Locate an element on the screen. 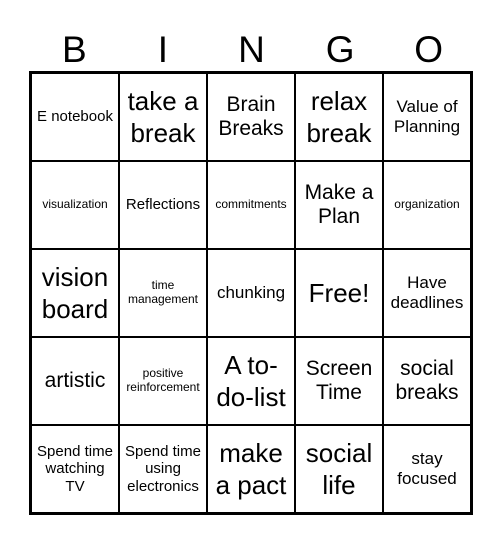  bingo-cell: Free! is located at coordinates (339, 293).